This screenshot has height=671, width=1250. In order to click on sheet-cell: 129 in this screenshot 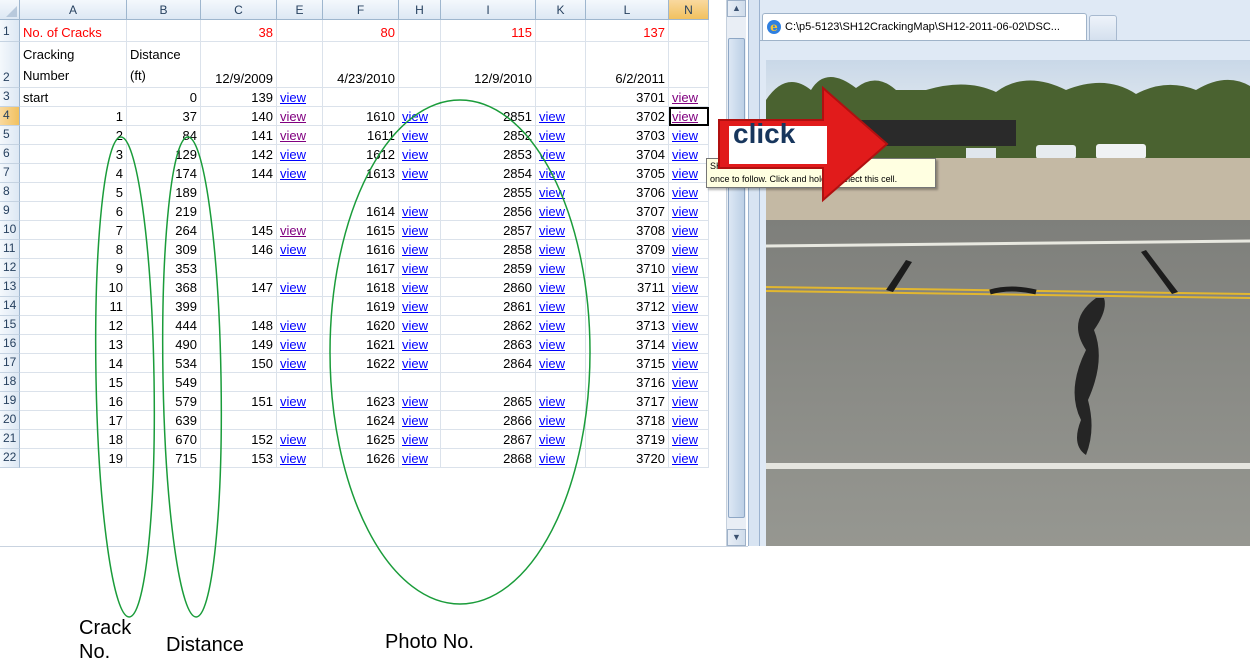, I will do `click(164, 154)`.